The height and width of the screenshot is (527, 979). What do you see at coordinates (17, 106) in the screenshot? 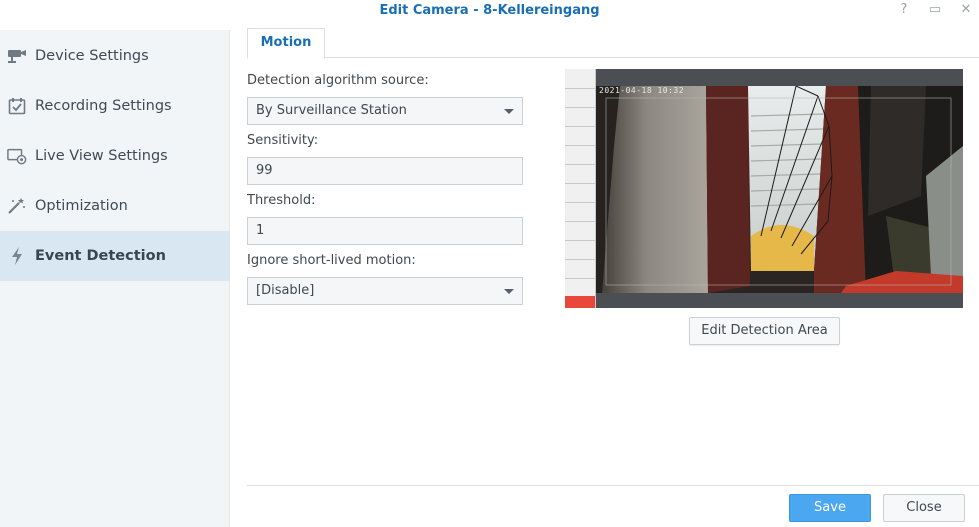
I see `calendar-check-icon` at bounding box center [17, 106].